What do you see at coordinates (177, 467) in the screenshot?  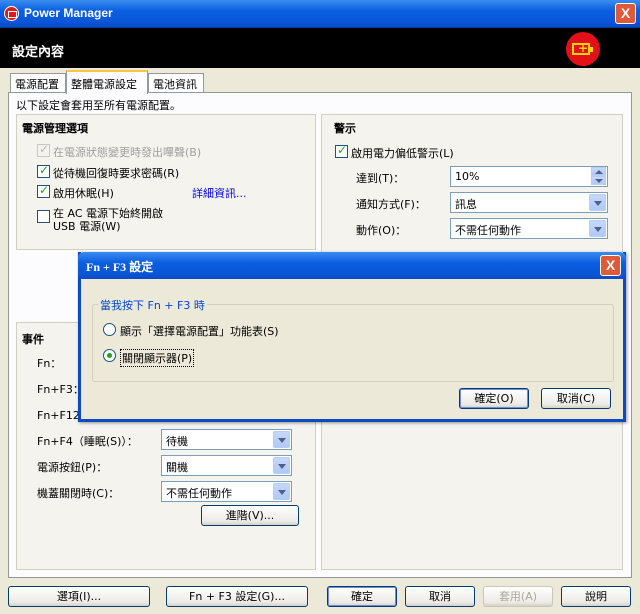 I see `power-button-value: 關機` at bounding box center [177, 467].